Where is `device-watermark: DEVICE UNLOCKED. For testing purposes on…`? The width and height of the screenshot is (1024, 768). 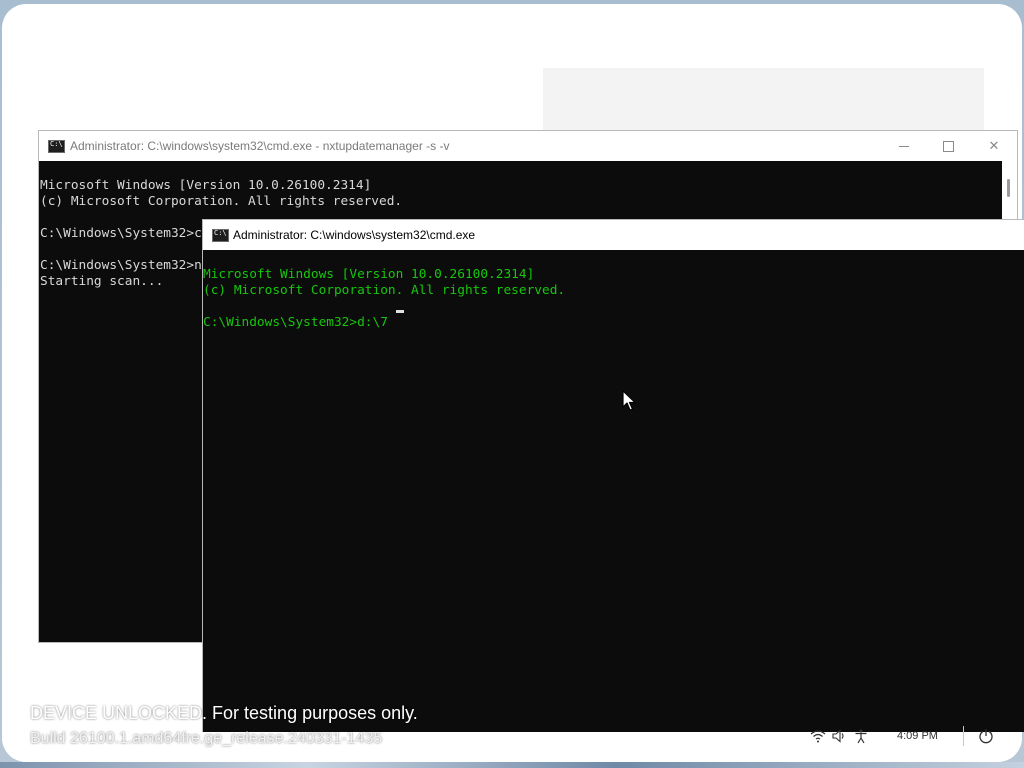
device-watermark: DEVICE UNLOCKED. For testing purposes on… is located at coordinates (224, 726).